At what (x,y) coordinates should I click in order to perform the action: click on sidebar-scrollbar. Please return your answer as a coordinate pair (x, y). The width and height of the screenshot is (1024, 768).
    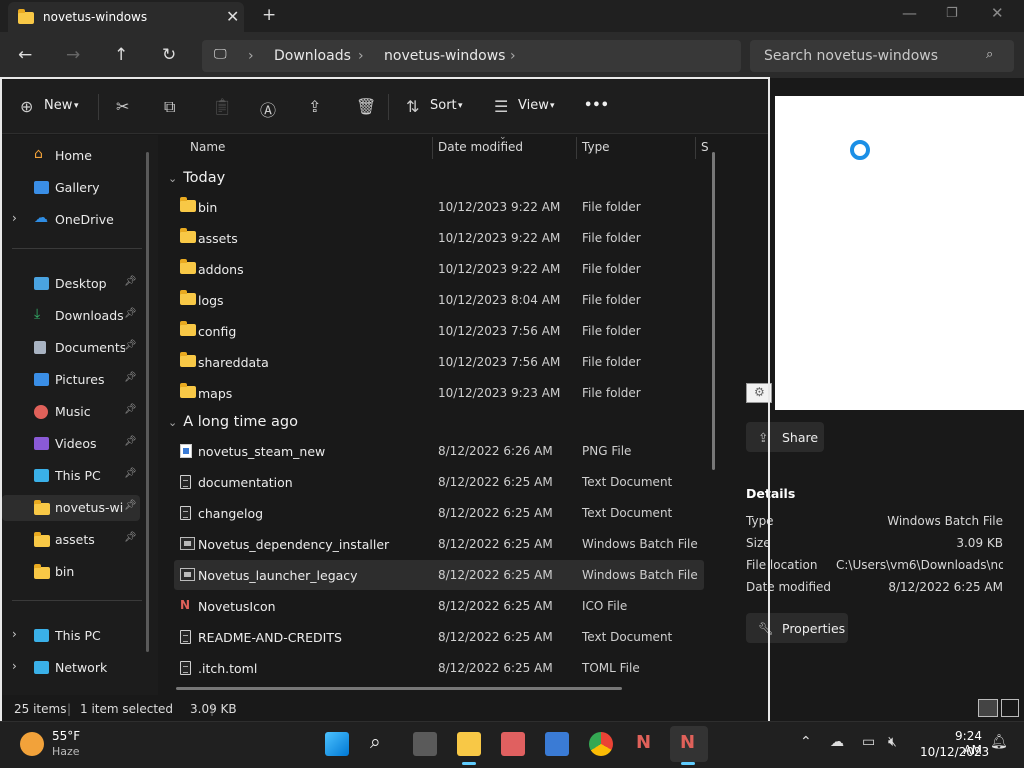
    Looking at the image, I should click on (147, 402).